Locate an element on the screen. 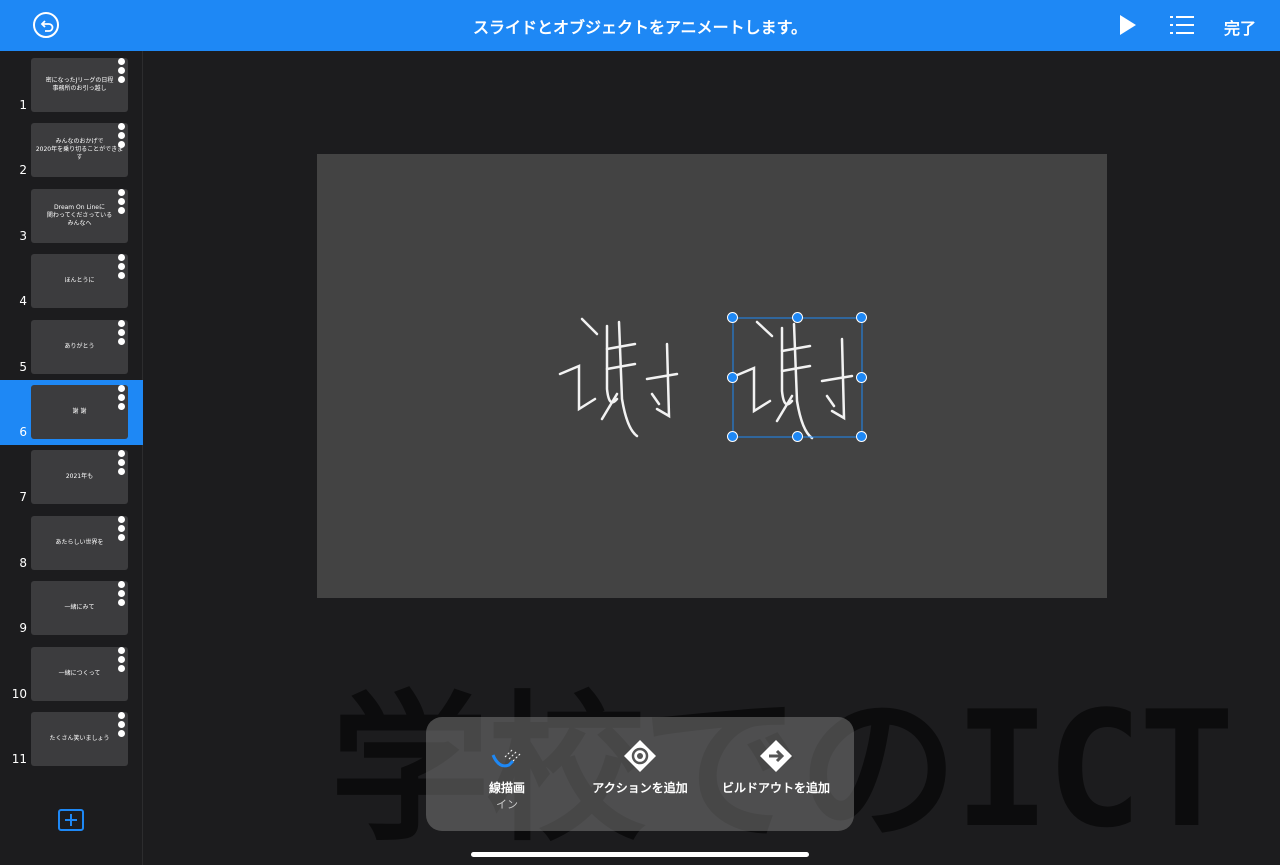 The width and height of the screenshot is (1280, 865). slide-thumbnail: 謝 謝 is located at coordinates (79, 412).